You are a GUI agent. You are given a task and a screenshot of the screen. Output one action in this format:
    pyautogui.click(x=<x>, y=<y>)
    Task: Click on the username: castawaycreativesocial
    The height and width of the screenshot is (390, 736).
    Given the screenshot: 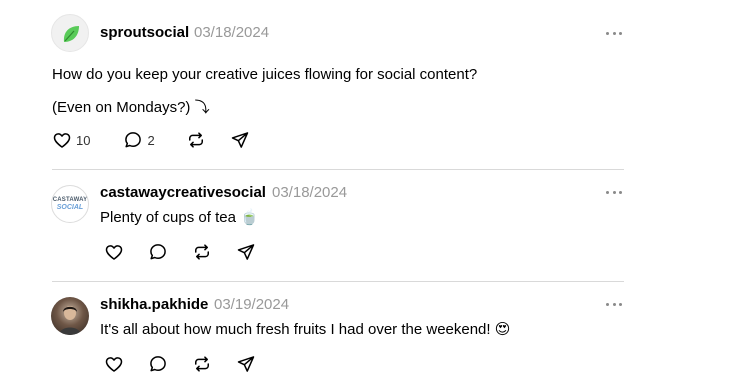 What is the action you would take?
    pyautogui.click(x=183, y=192)
    